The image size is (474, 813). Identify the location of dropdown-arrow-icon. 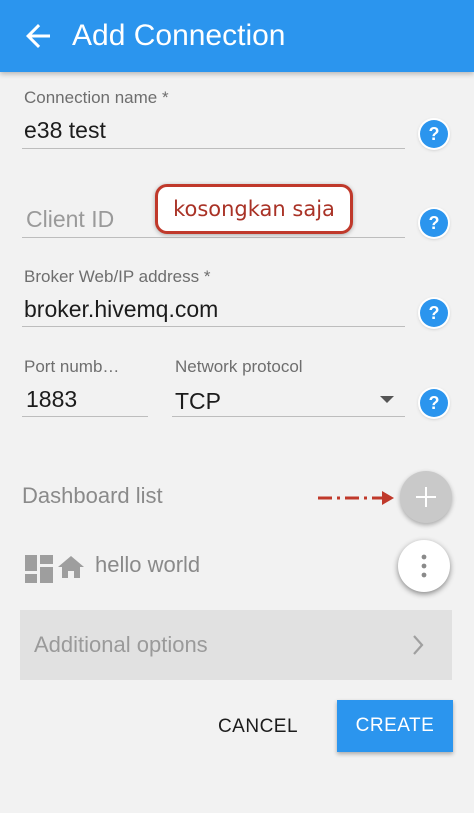
(387, 400).